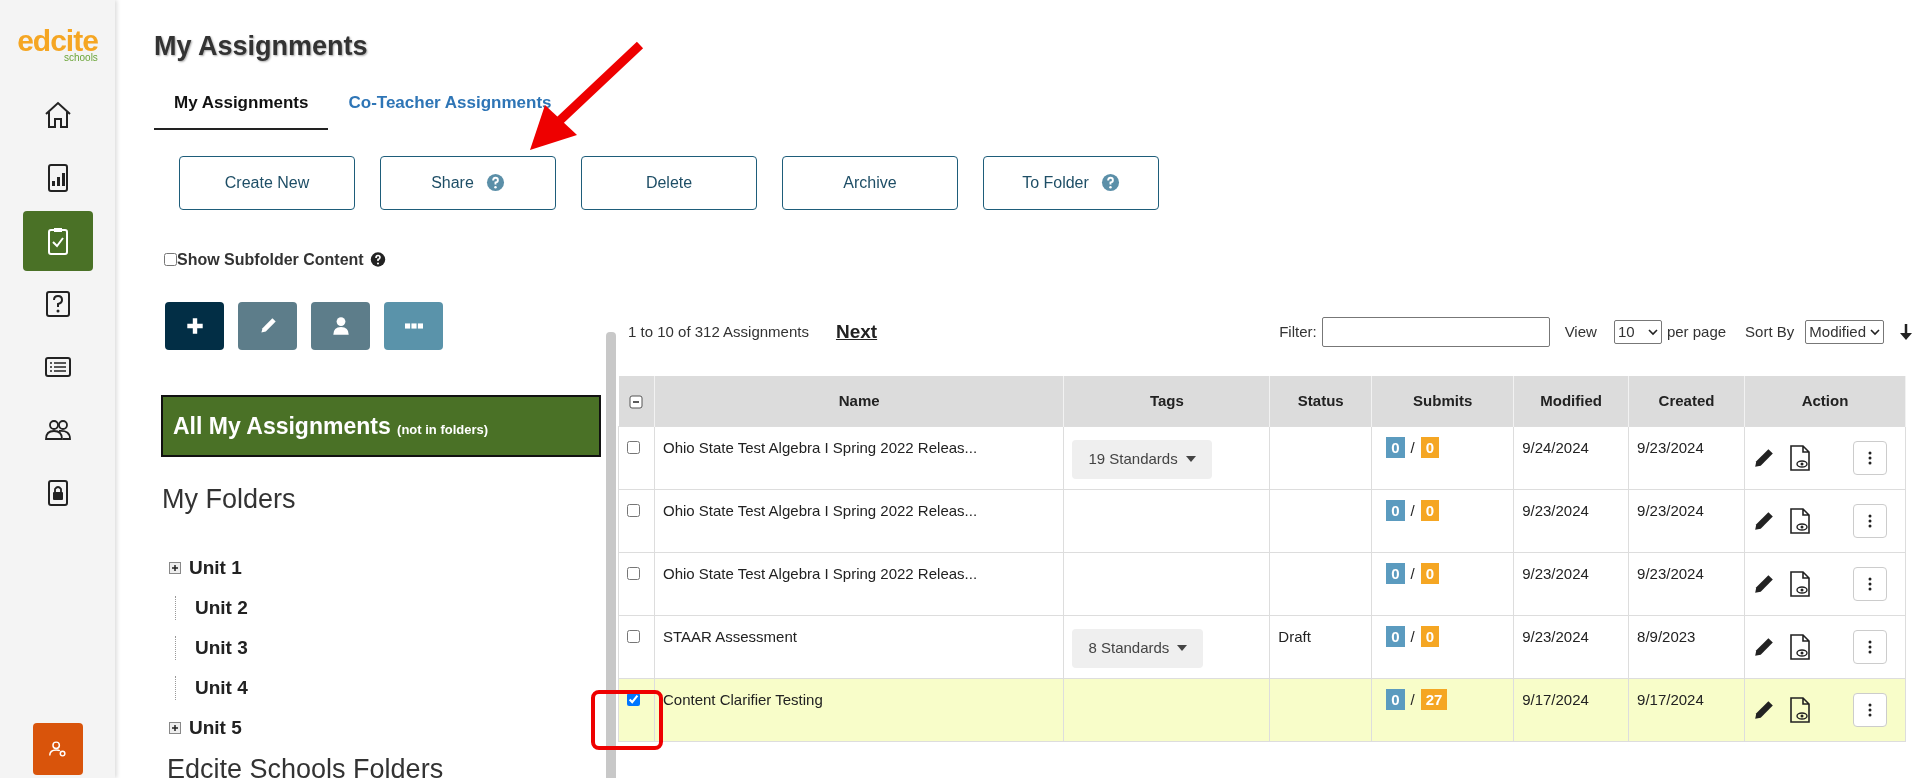  Describe the element at coordinates (221, 688) in the screenshot. I see `folder-item: Unit 4` at that location.